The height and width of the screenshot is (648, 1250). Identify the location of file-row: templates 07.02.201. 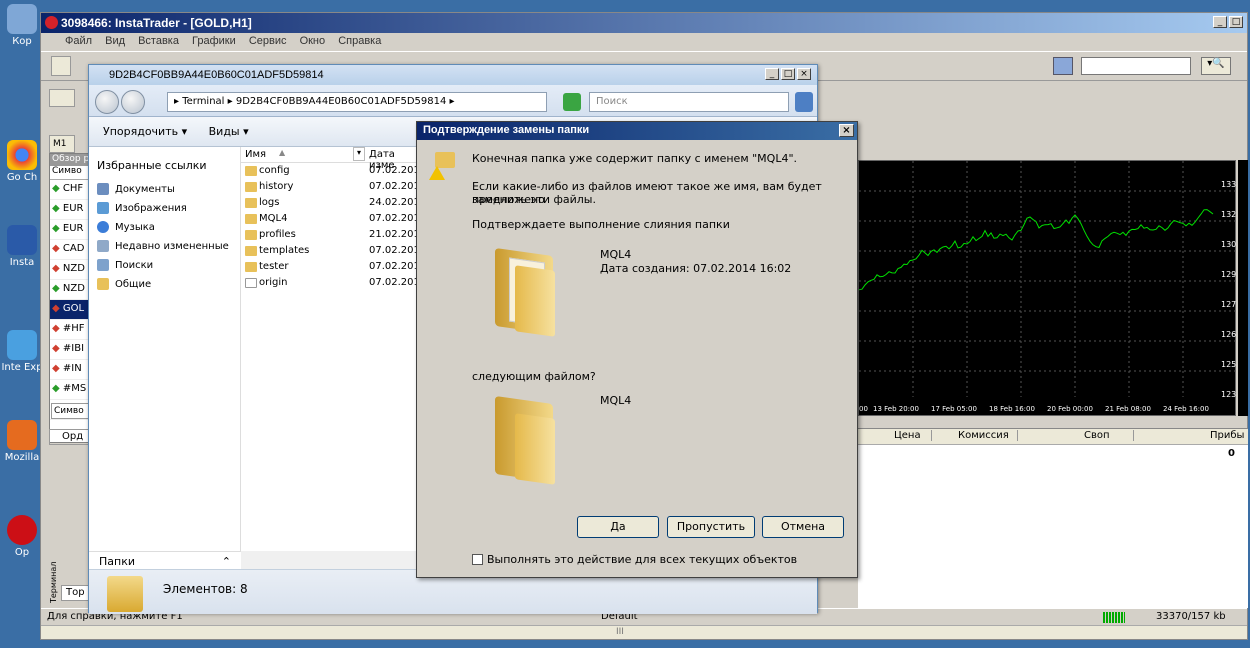
(331, 251).